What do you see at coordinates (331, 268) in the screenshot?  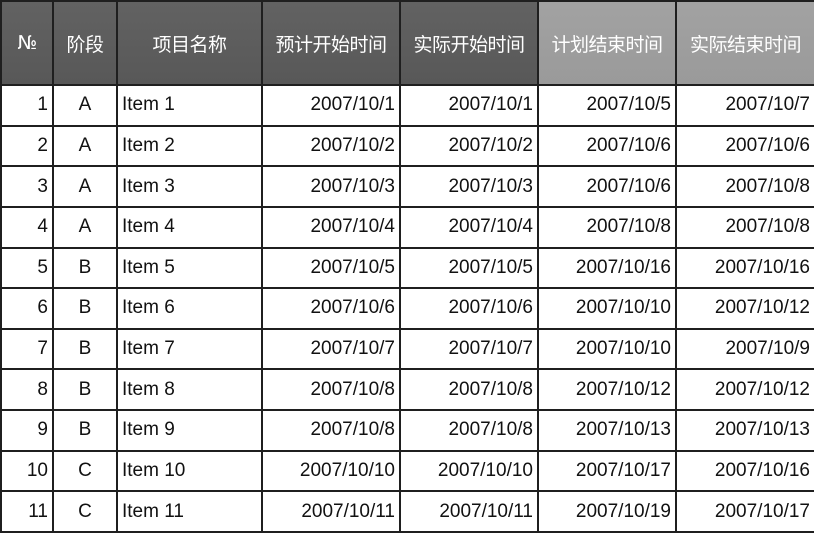 I see `cell-planned-start: 2007/10/5` at bounding box center [331, 268].